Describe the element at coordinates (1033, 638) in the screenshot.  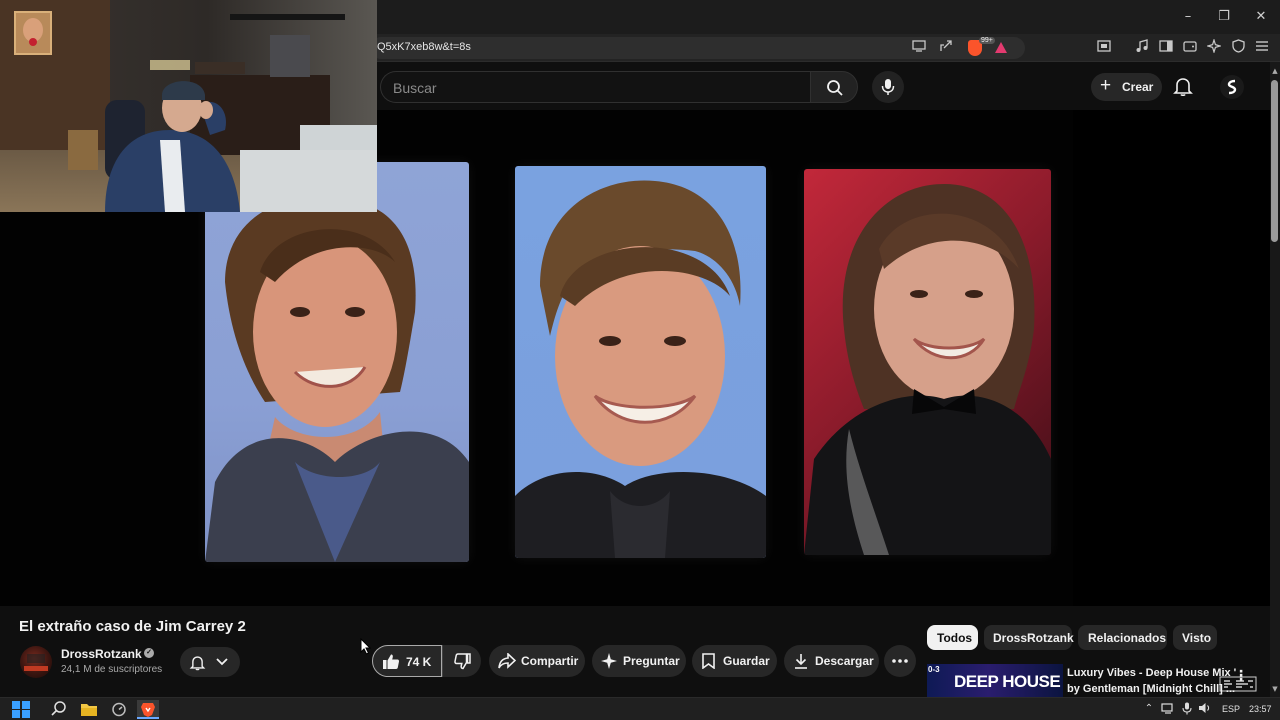
I see `chip-label: DrossRotzank` at that location.